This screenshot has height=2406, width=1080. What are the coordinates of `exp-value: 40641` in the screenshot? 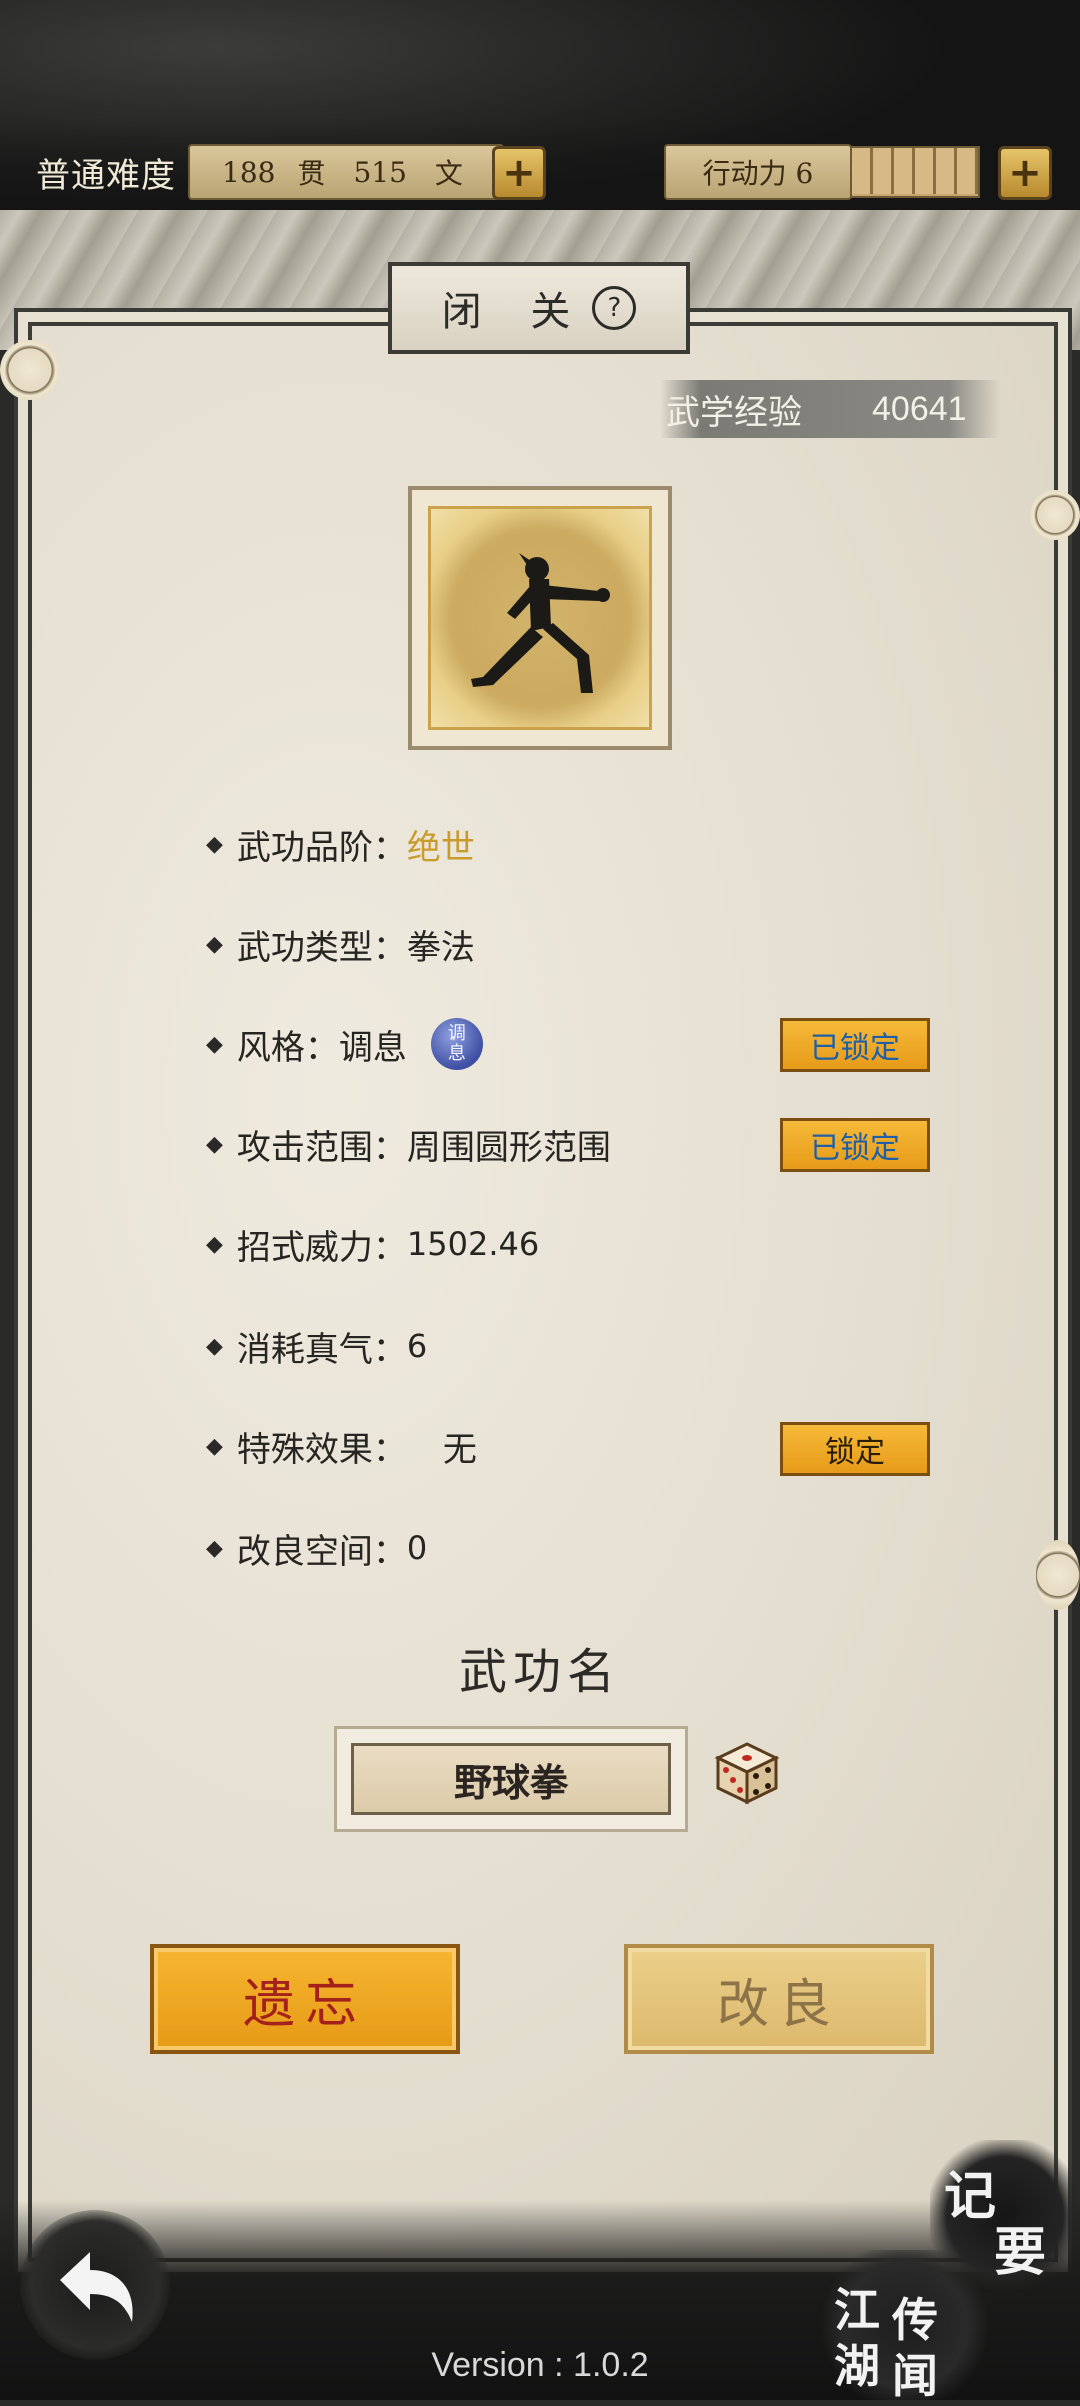 It's located at (919, 408).